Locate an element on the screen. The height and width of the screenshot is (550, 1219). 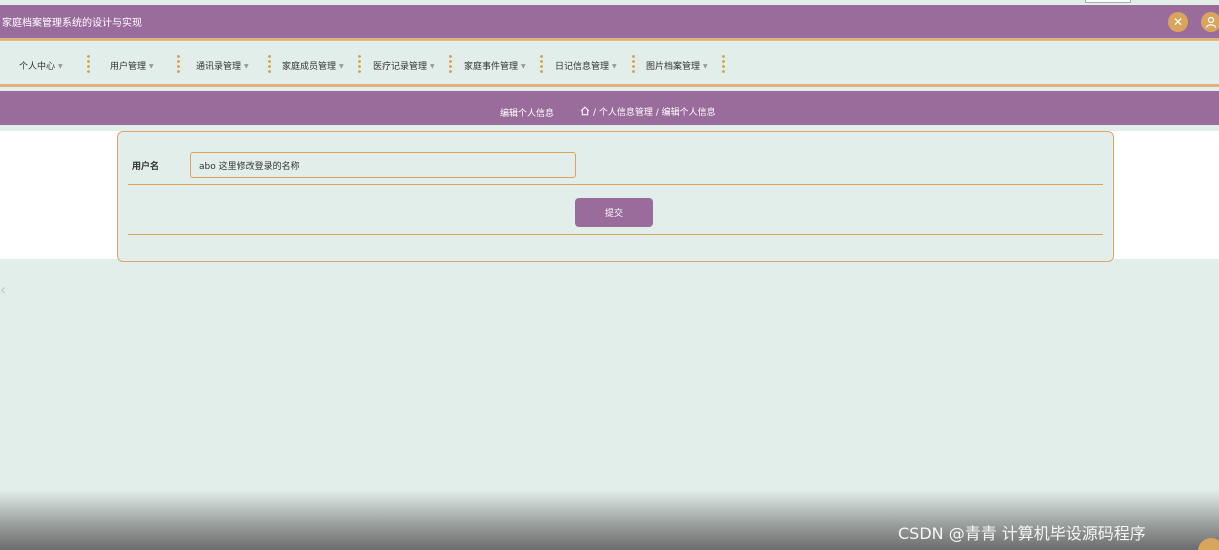
nav-item-family-events: 家庭事件管理 ▼ is located at coordinates (495, 65).